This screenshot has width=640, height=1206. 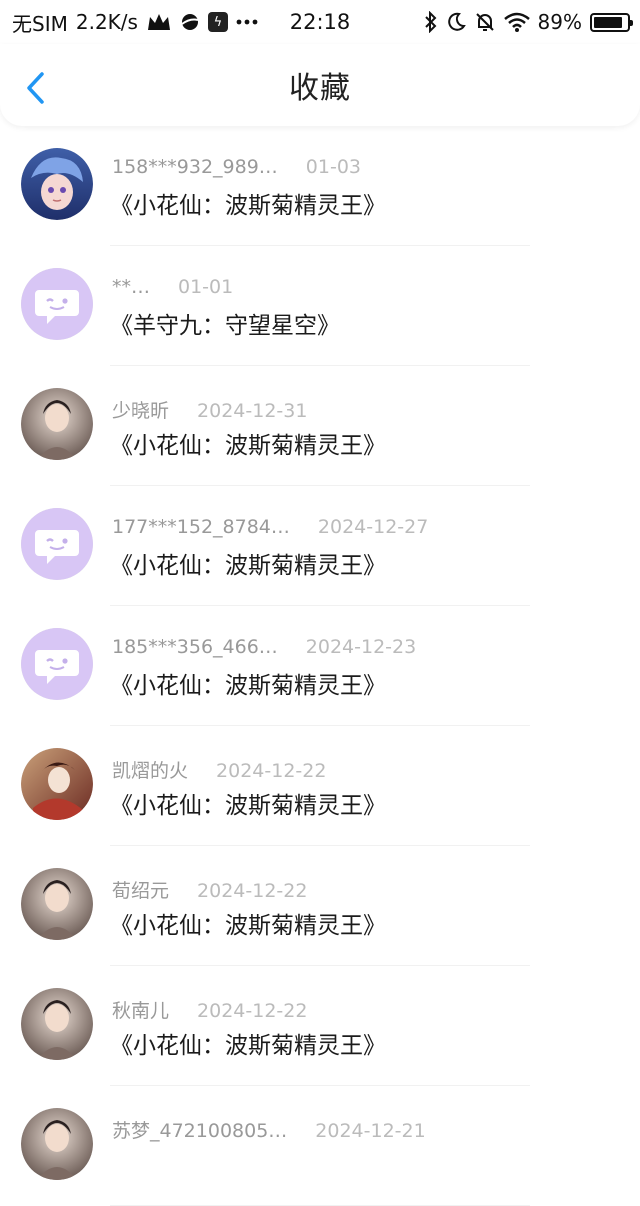 What do you see at coordinates (485, 22) in the screenshot?
I see `mute-bell-icon` at bounding box center [485, 22].